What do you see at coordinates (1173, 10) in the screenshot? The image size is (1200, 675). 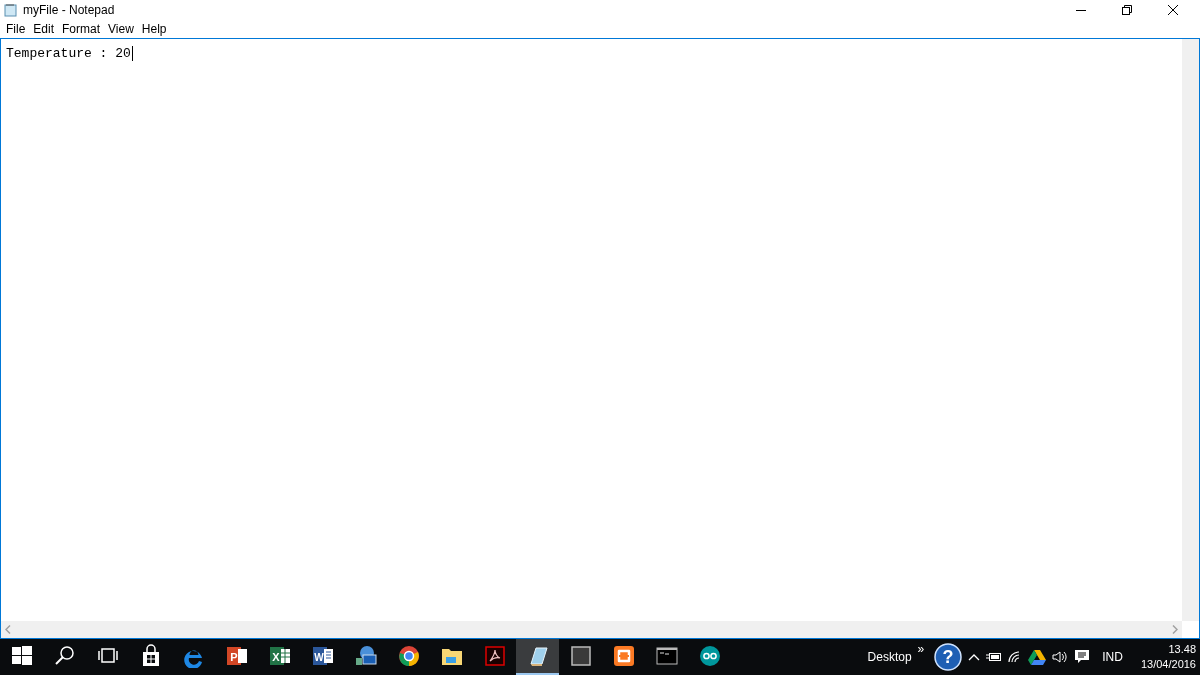 I see `close-icon` at bounding box center [1173, 10].